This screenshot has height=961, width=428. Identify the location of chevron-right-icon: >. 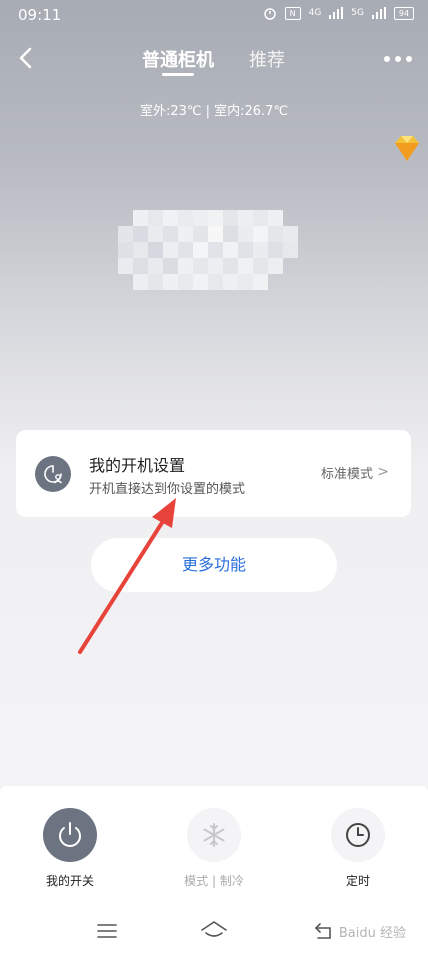
(383, 472).